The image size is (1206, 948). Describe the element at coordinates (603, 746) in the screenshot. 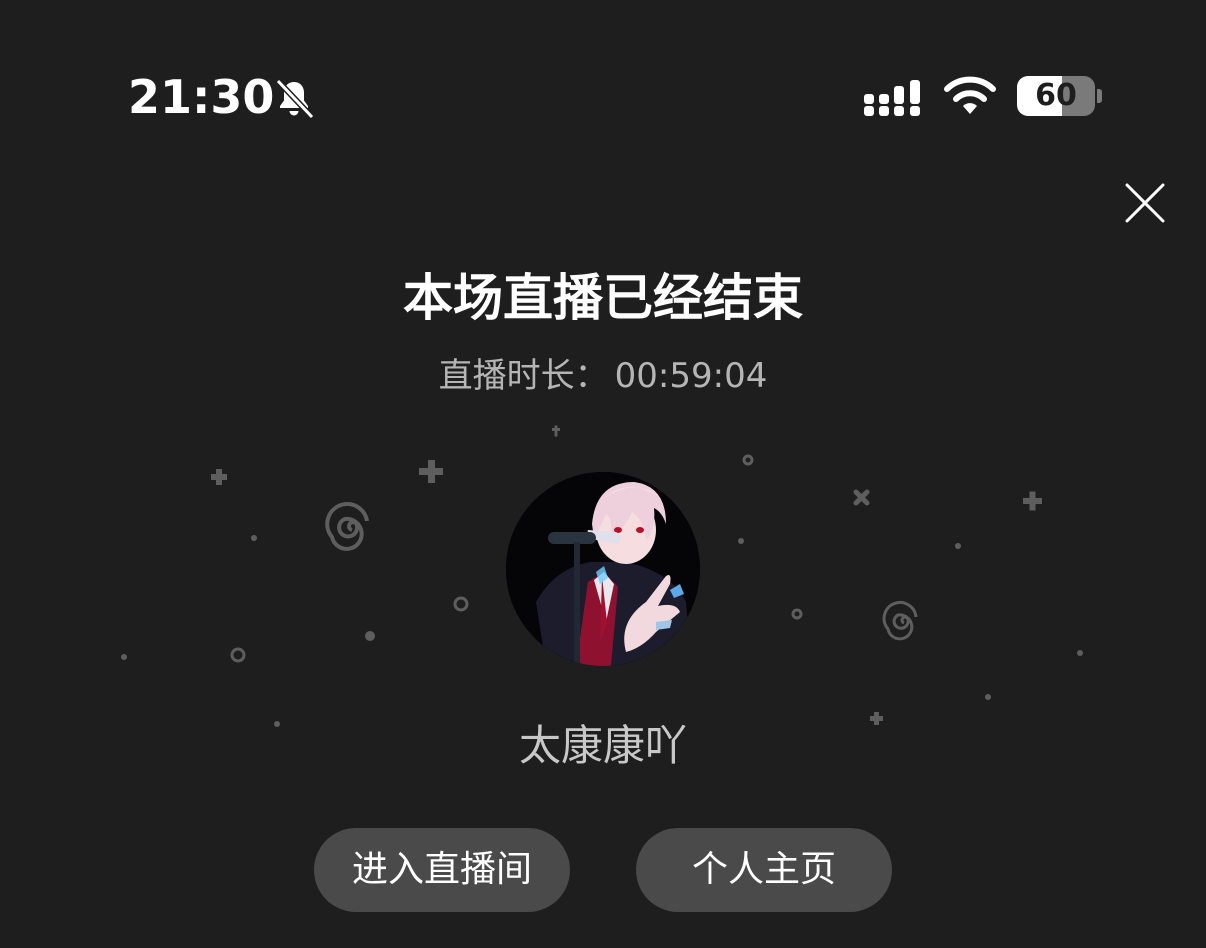

I see `streamer-name: 太康康吖` at that location.